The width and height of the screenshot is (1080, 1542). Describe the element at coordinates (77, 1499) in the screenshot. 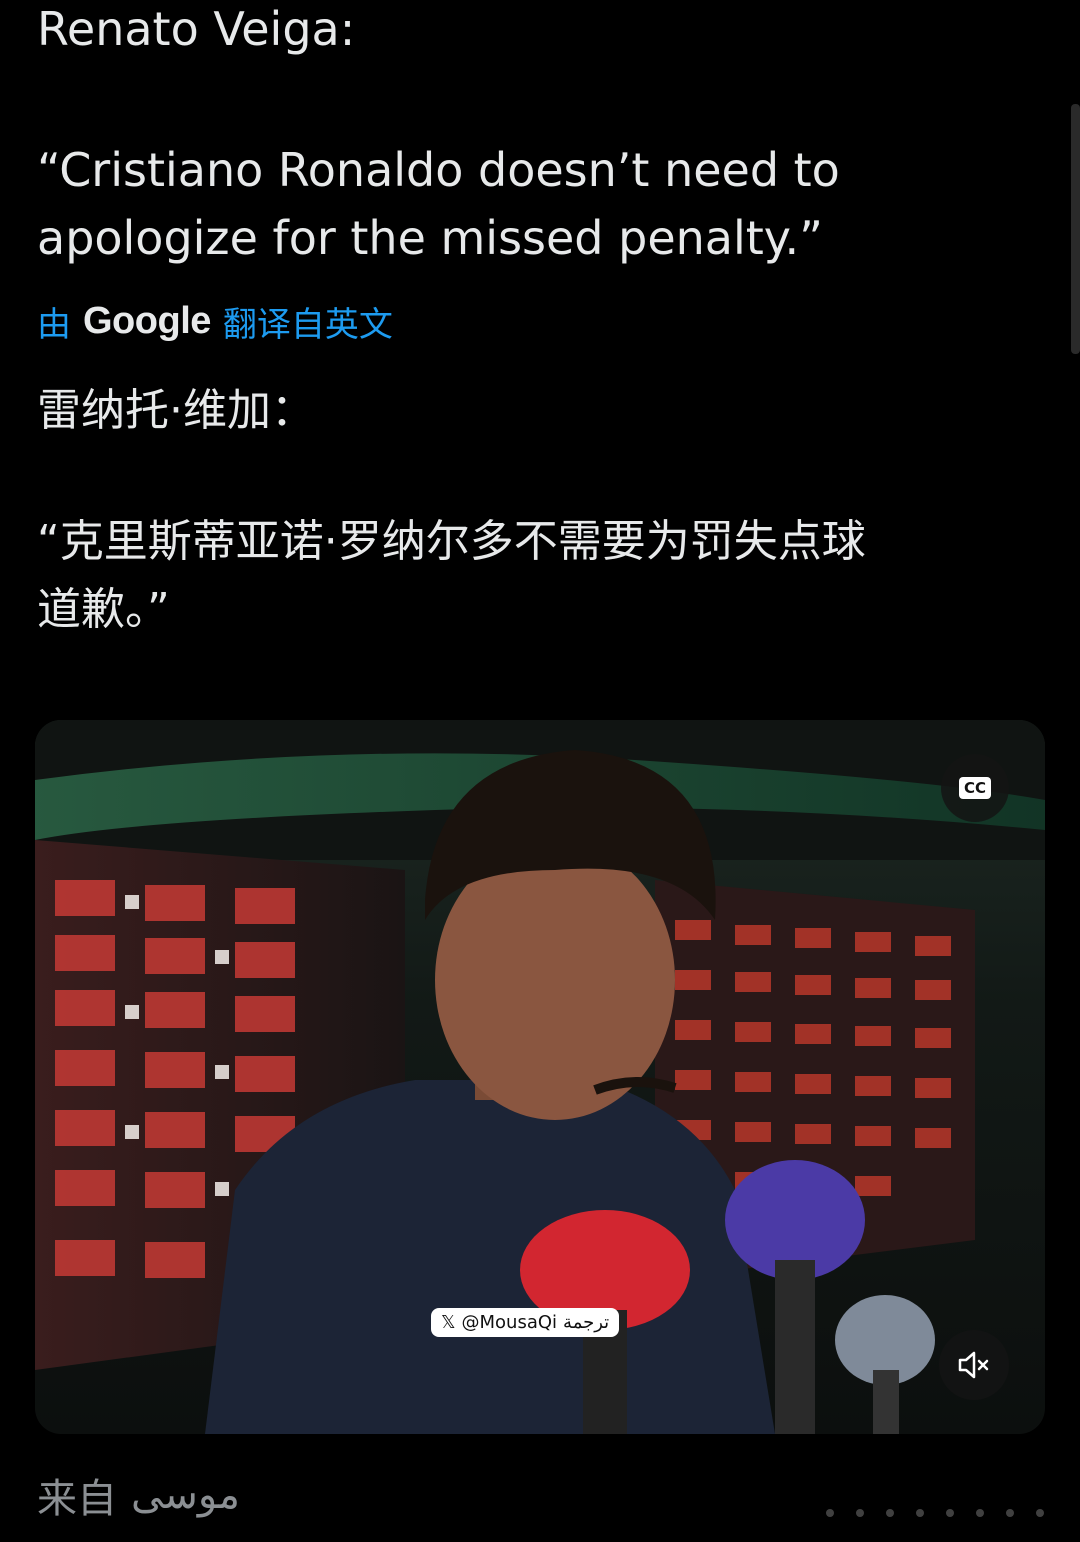

I see `from-label: 来自` at that location.